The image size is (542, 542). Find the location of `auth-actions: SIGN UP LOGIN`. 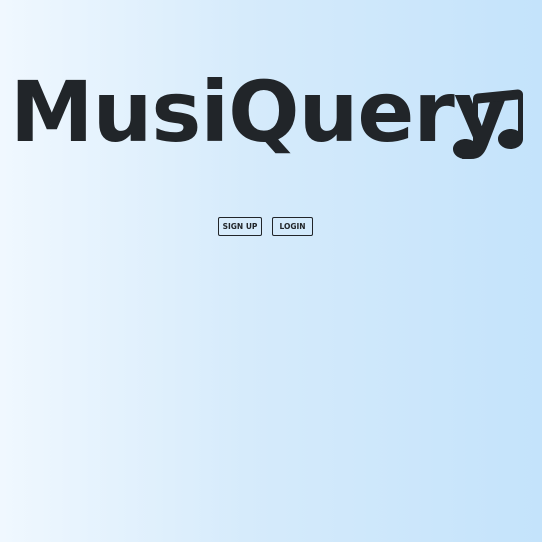

auth-actions: SIGN UP LOGIN is located at coordinates (271, 227).